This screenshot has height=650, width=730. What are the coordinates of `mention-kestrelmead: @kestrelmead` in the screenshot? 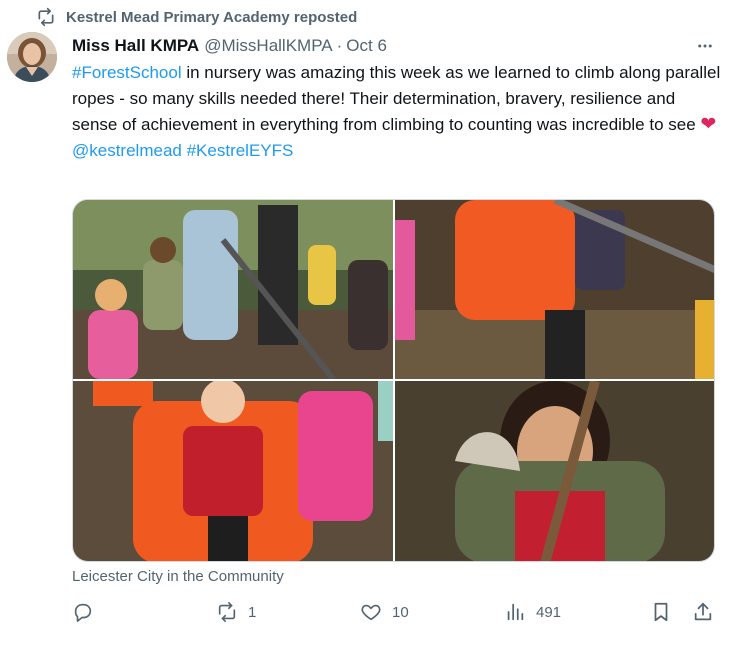 It's located at (127, 150).